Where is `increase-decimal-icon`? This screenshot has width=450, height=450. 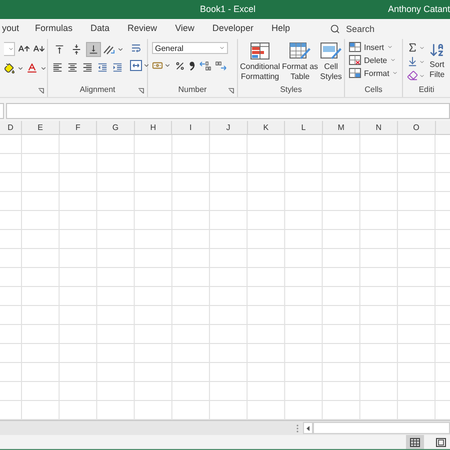 increase-decimal-icon is located at coordinates (205, 65).